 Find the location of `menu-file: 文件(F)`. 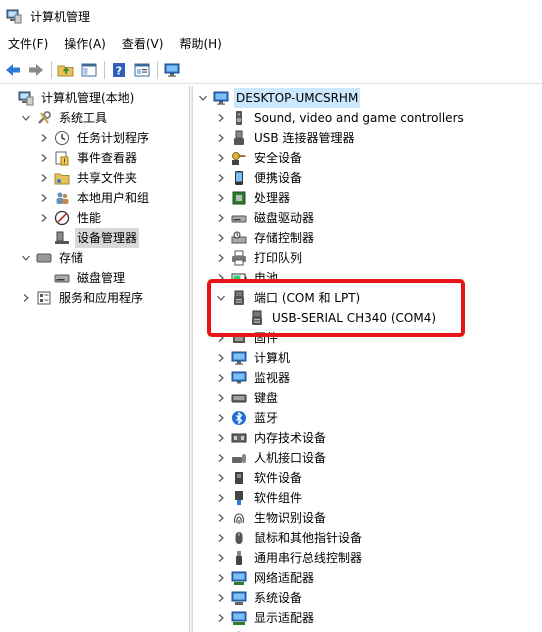

menu-file: 文件(F) is located at coordinates (28, 44).